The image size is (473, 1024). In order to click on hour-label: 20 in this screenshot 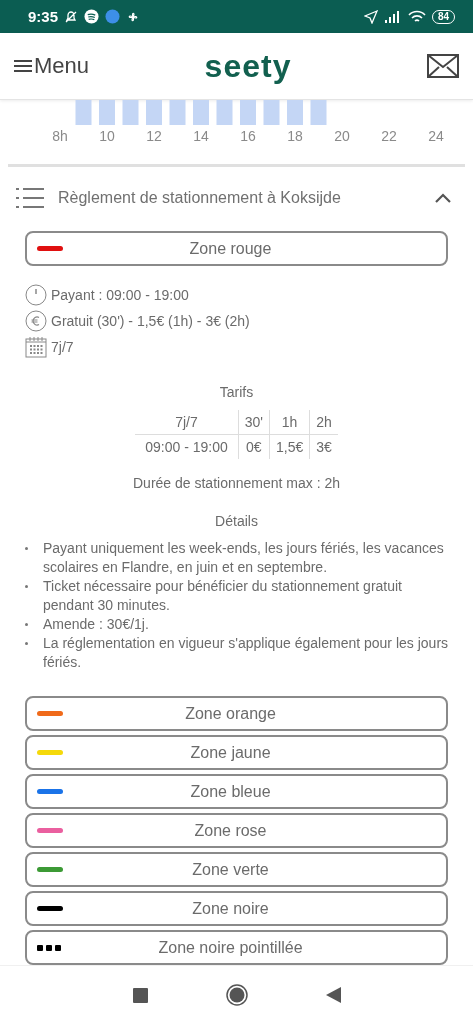, I will do `click(342, 136)`.